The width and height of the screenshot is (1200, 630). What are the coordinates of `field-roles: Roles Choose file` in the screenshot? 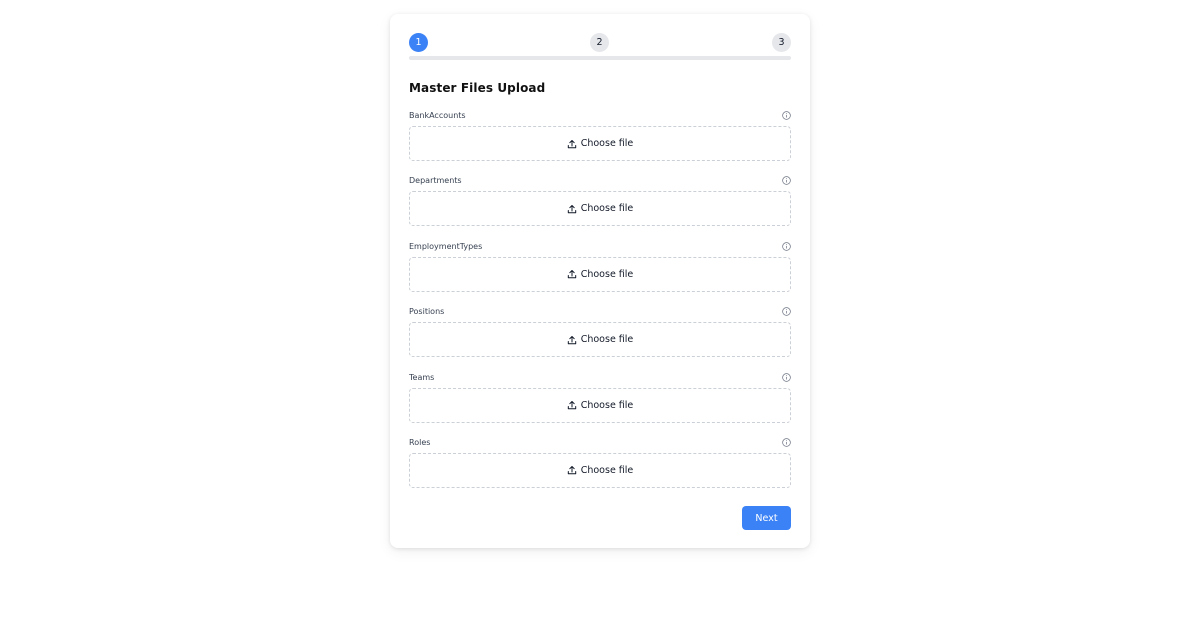 It's located at (600, 470).